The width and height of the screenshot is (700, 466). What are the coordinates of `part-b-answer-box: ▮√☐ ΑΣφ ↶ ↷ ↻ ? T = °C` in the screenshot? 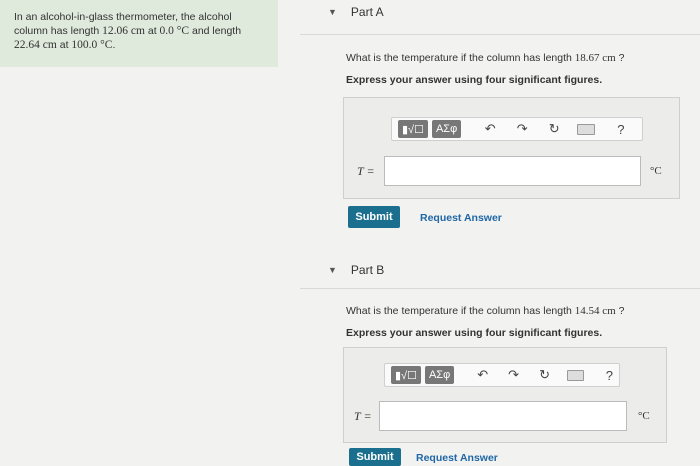 It's located at (505, 395).